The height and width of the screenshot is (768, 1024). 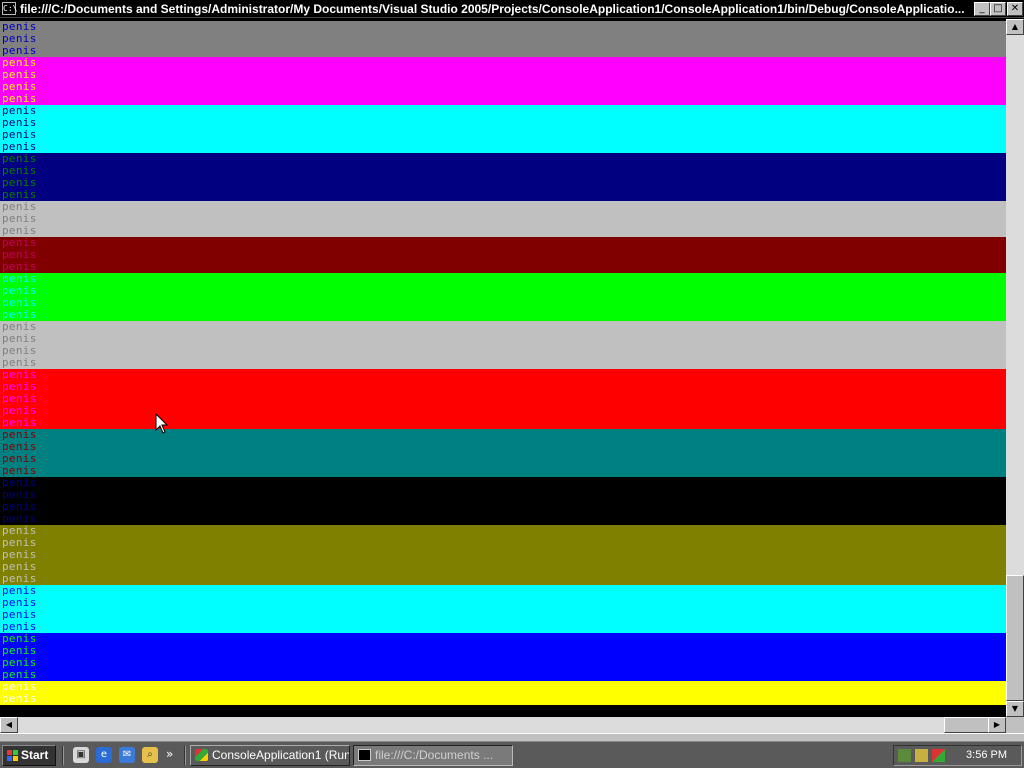 I want to click on vertical-scroll-thumb, so click(x=1015, y=638).